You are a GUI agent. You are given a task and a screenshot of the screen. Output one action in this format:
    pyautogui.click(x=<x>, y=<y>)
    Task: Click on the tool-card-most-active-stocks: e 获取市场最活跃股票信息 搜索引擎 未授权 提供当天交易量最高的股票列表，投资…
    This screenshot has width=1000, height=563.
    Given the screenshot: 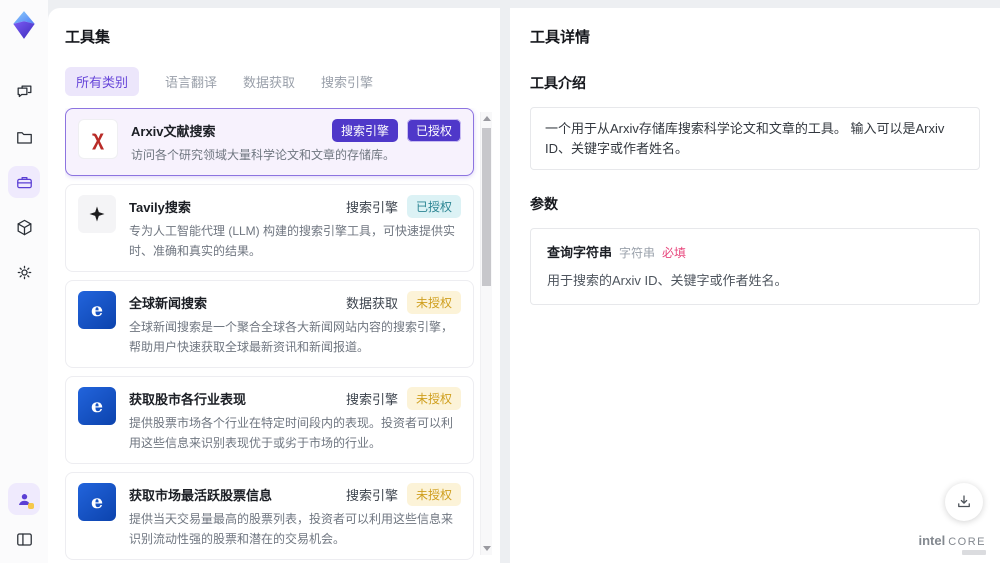 What is the action you would take?
    pyautogui.click(x=269, y=516)
    